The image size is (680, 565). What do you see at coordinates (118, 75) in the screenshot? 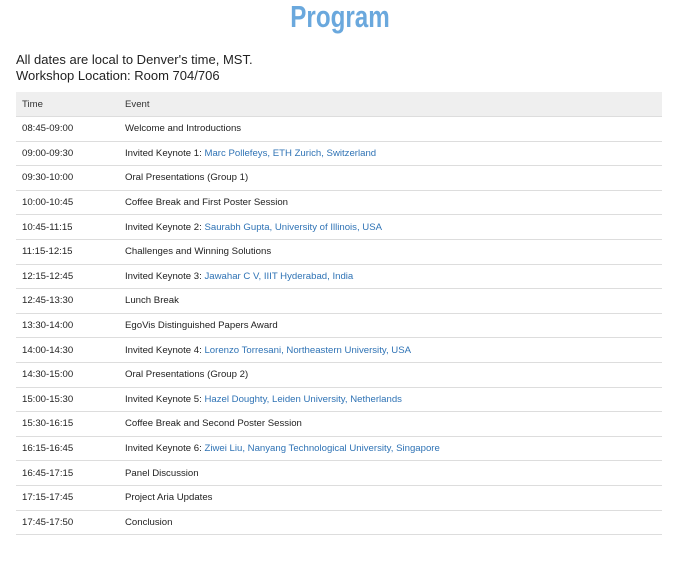
I see `location-note: Workshop Location: Room 704/706` at bounding box center [118, 75].